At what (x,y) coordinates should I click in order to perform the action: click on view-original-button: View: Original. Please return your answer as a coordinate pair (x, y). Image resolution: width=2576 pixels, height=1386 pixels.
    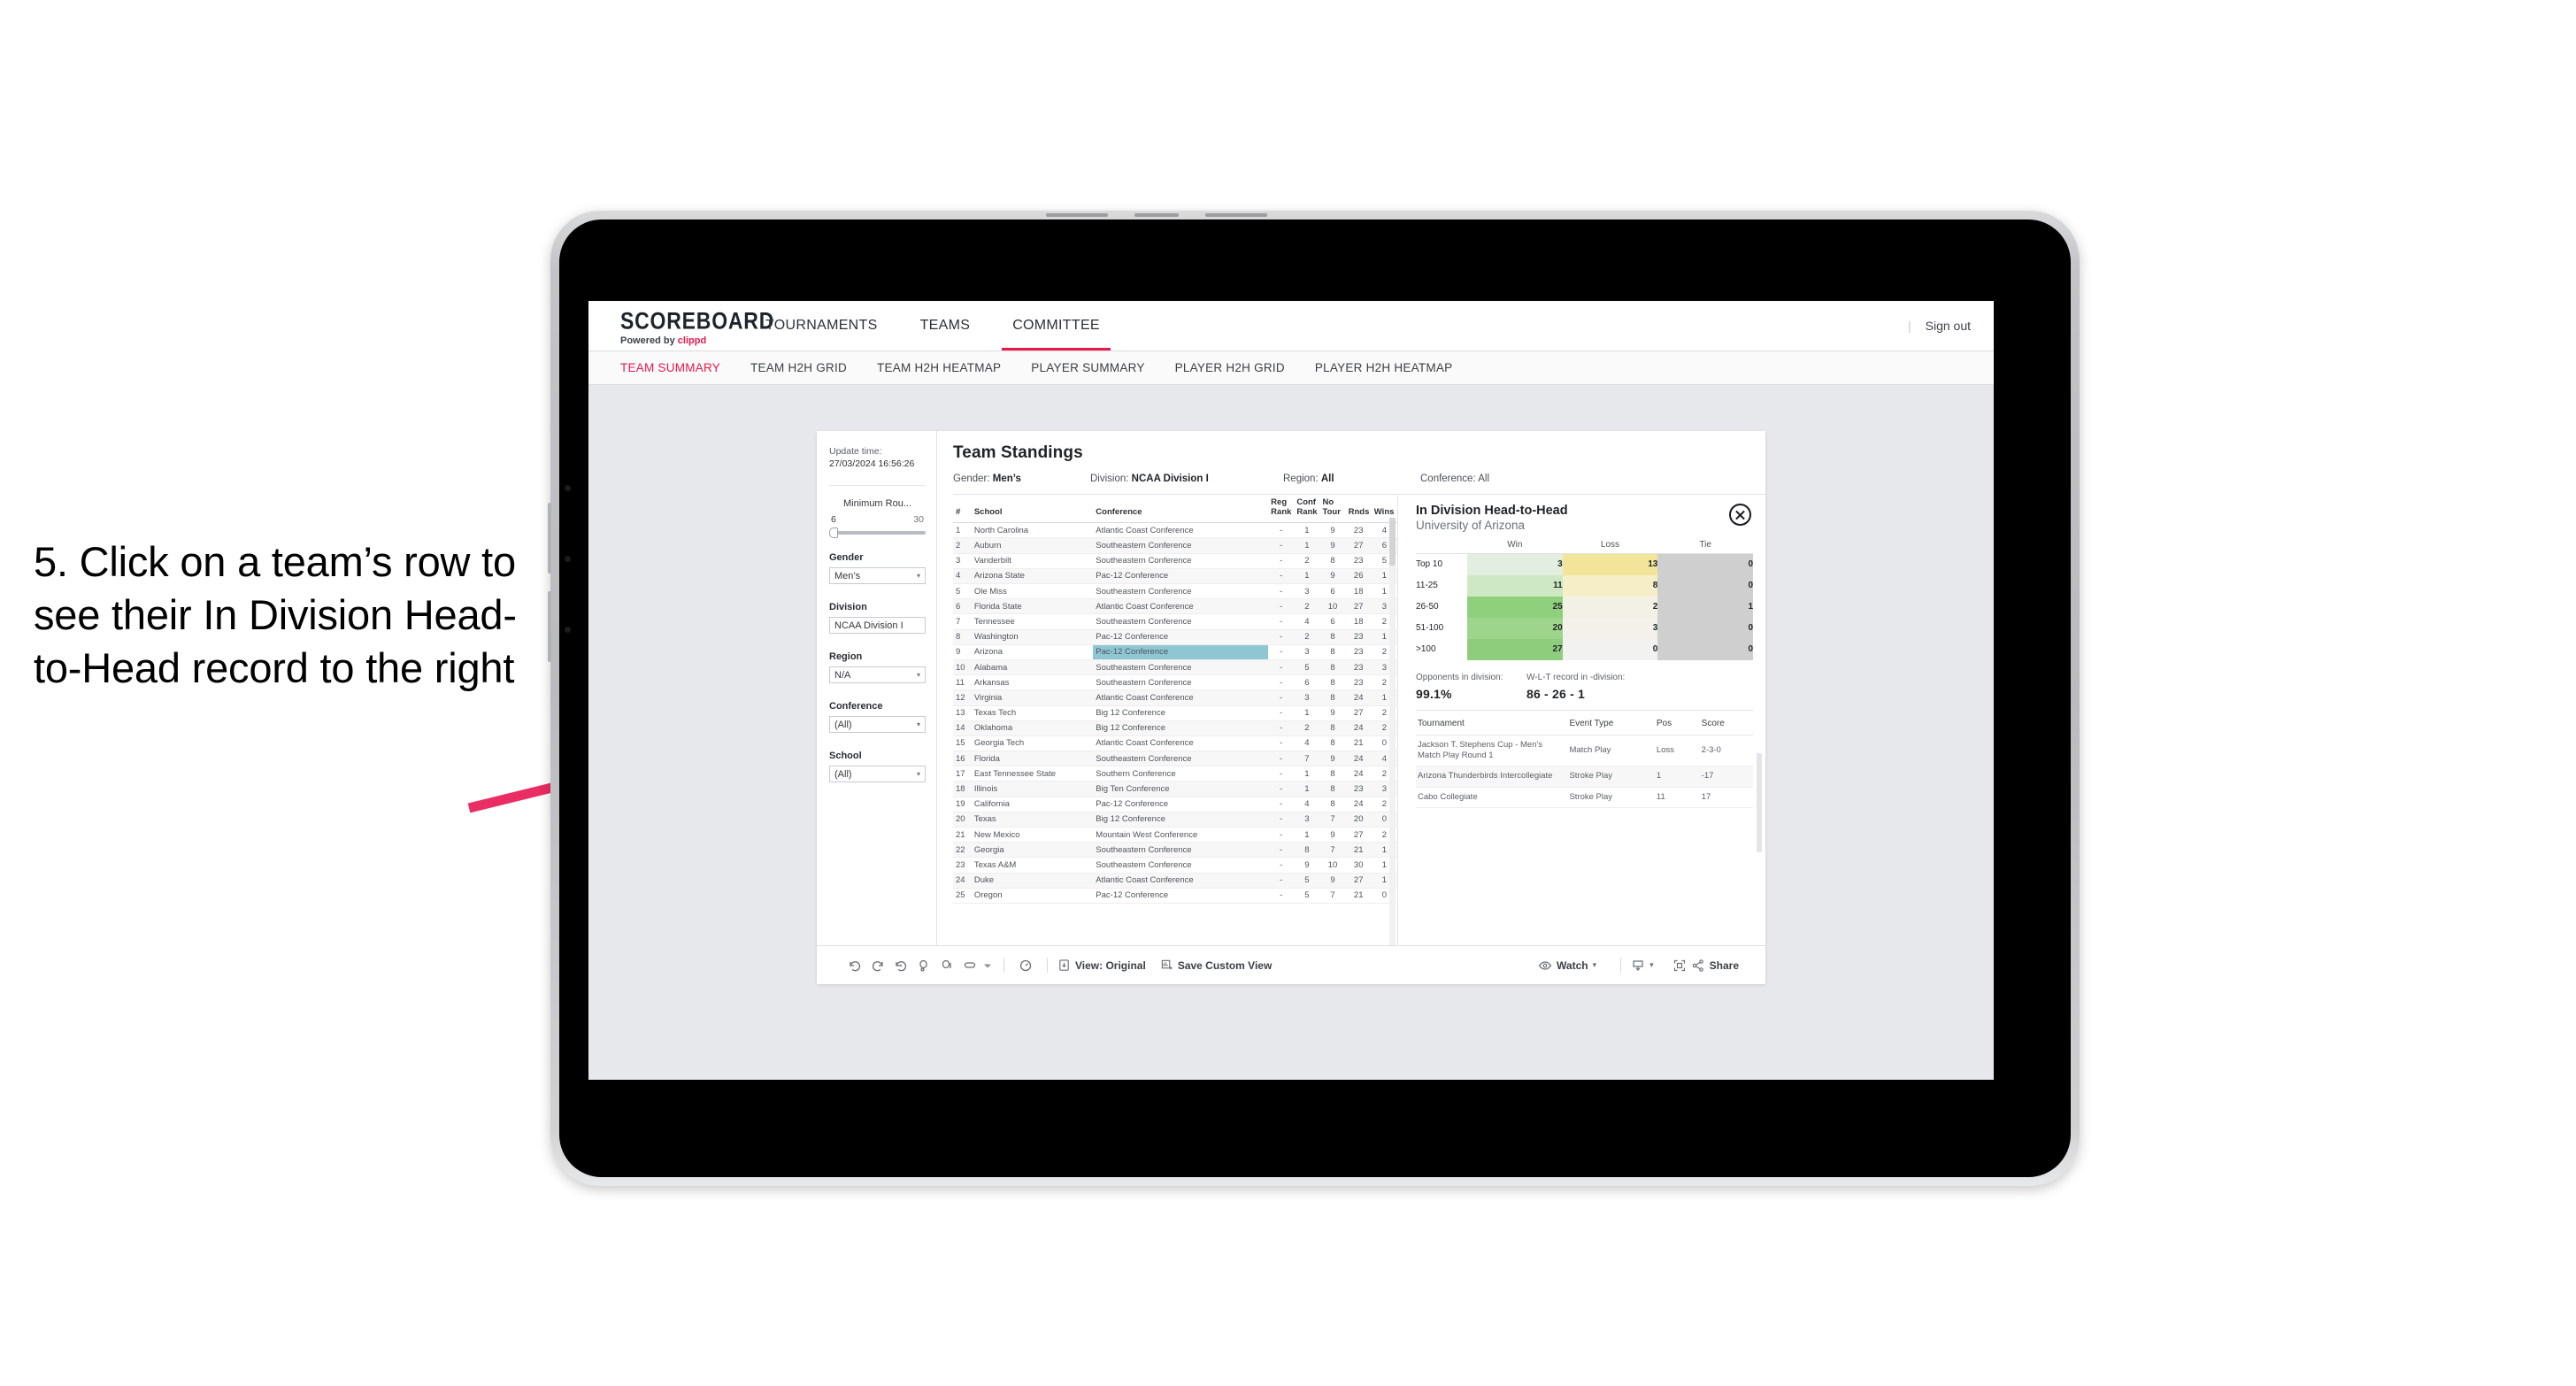
    Looking at the image, I should click on (1101, 966).